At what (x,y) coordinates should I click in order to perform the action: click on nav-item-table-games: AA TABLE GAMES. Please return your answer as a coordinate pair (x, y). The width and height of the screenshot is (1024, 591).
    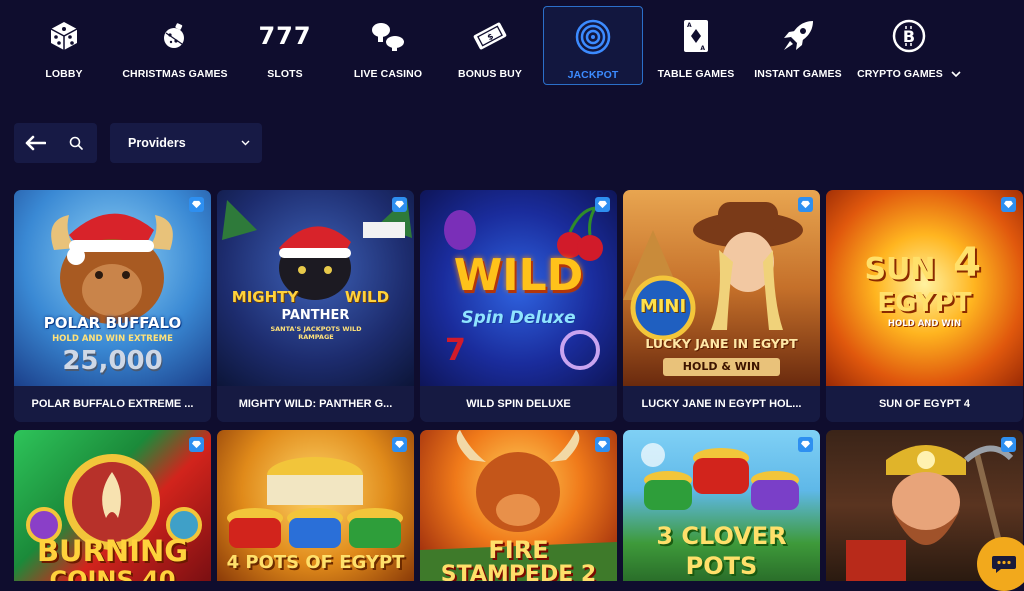
    Looking at the image, I should click on (696, 45).